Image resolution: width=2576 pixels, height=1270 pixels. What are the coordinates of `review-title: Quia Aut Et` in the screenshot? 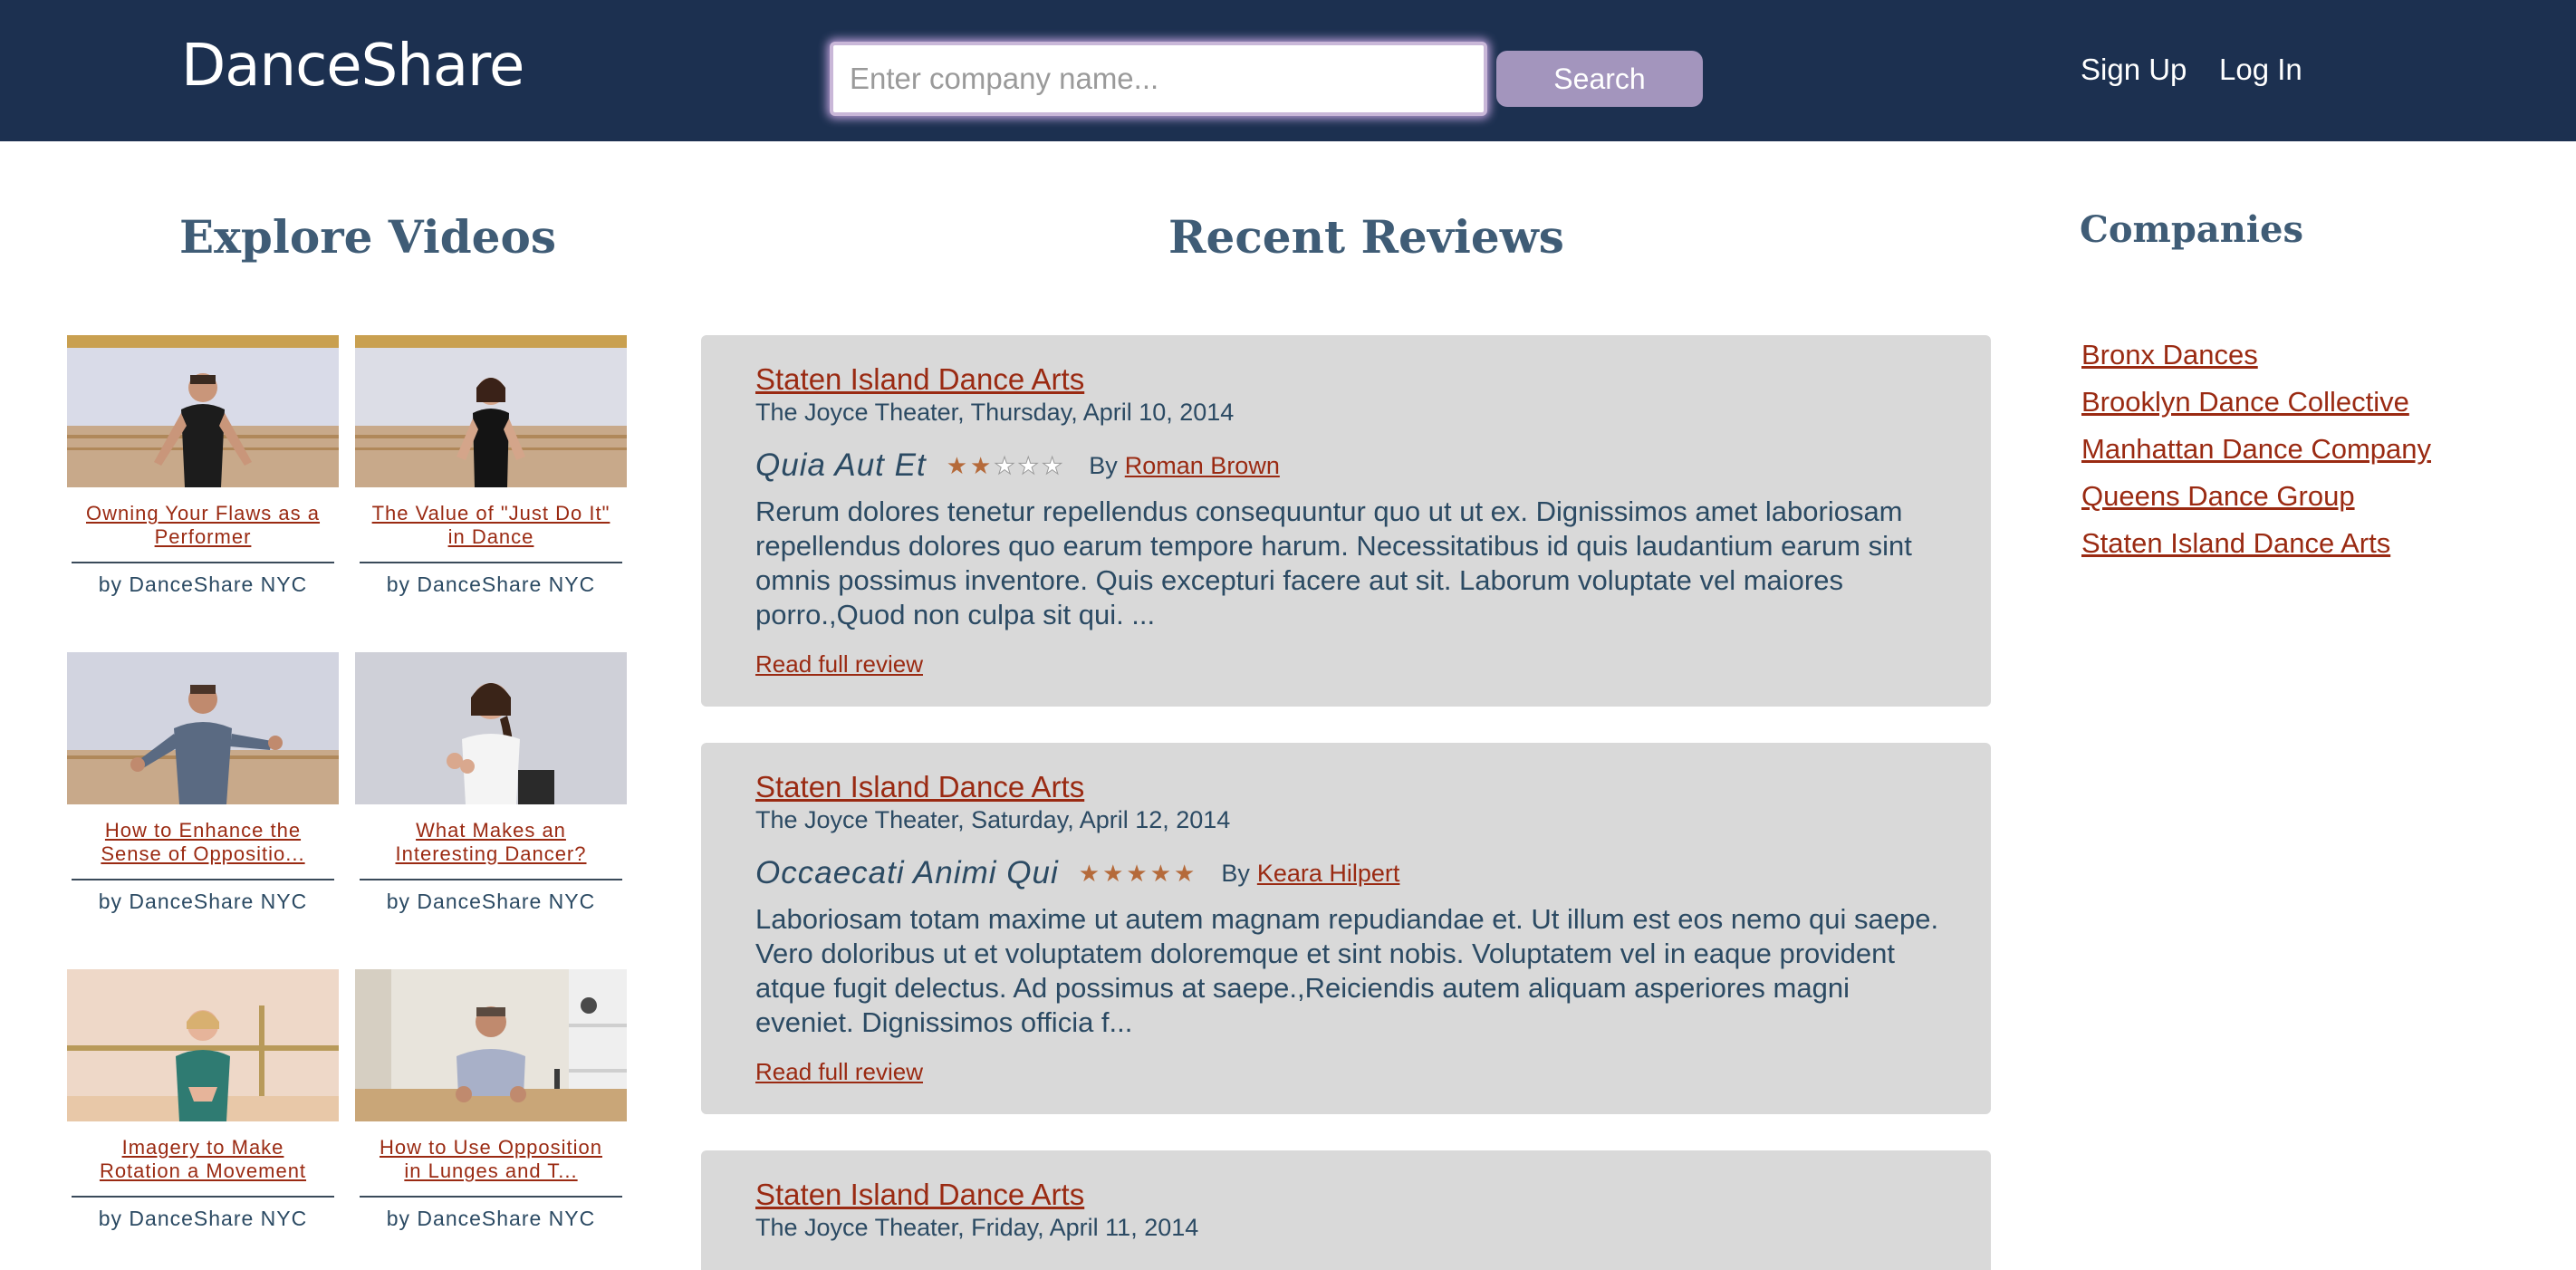 It's located at (841, 465).